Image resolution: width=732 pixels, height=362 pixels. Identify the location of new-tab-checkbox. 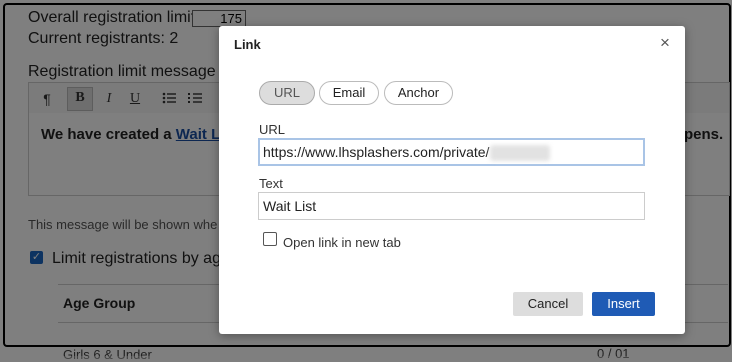
(270, 239).